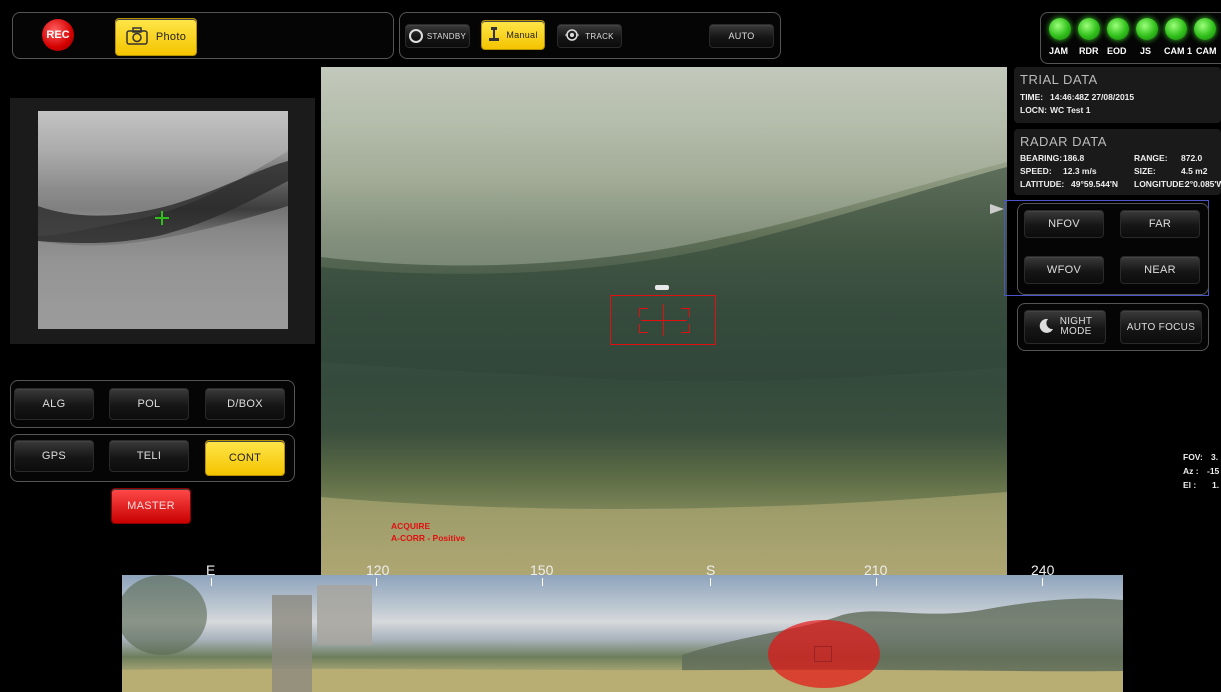  Describe the element at coordinates (1059, 79) in the screenshot. I see `trial-data-title: TRIAL DATA` at that location.